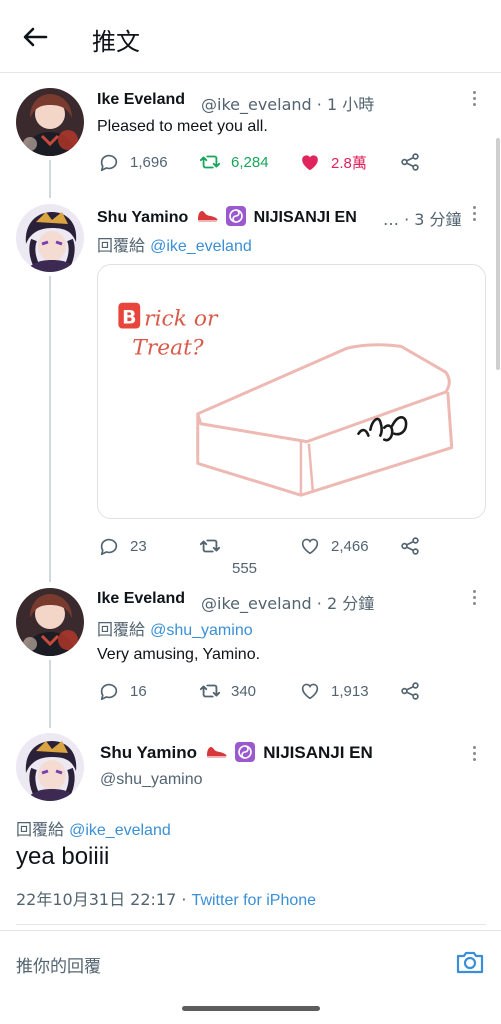  Describe the element at coordinates (251, 1008) in the screenshot. I see `home-indicator` at that location.